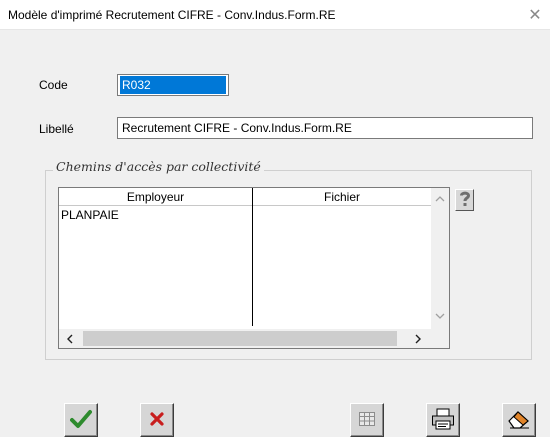  What do you see at coordinates (237, 128) in the screenshot?
I see `libelle-value: Recrutement CIFRE - Conv.Indus.Form.RE` at bounding box center [237, 128].